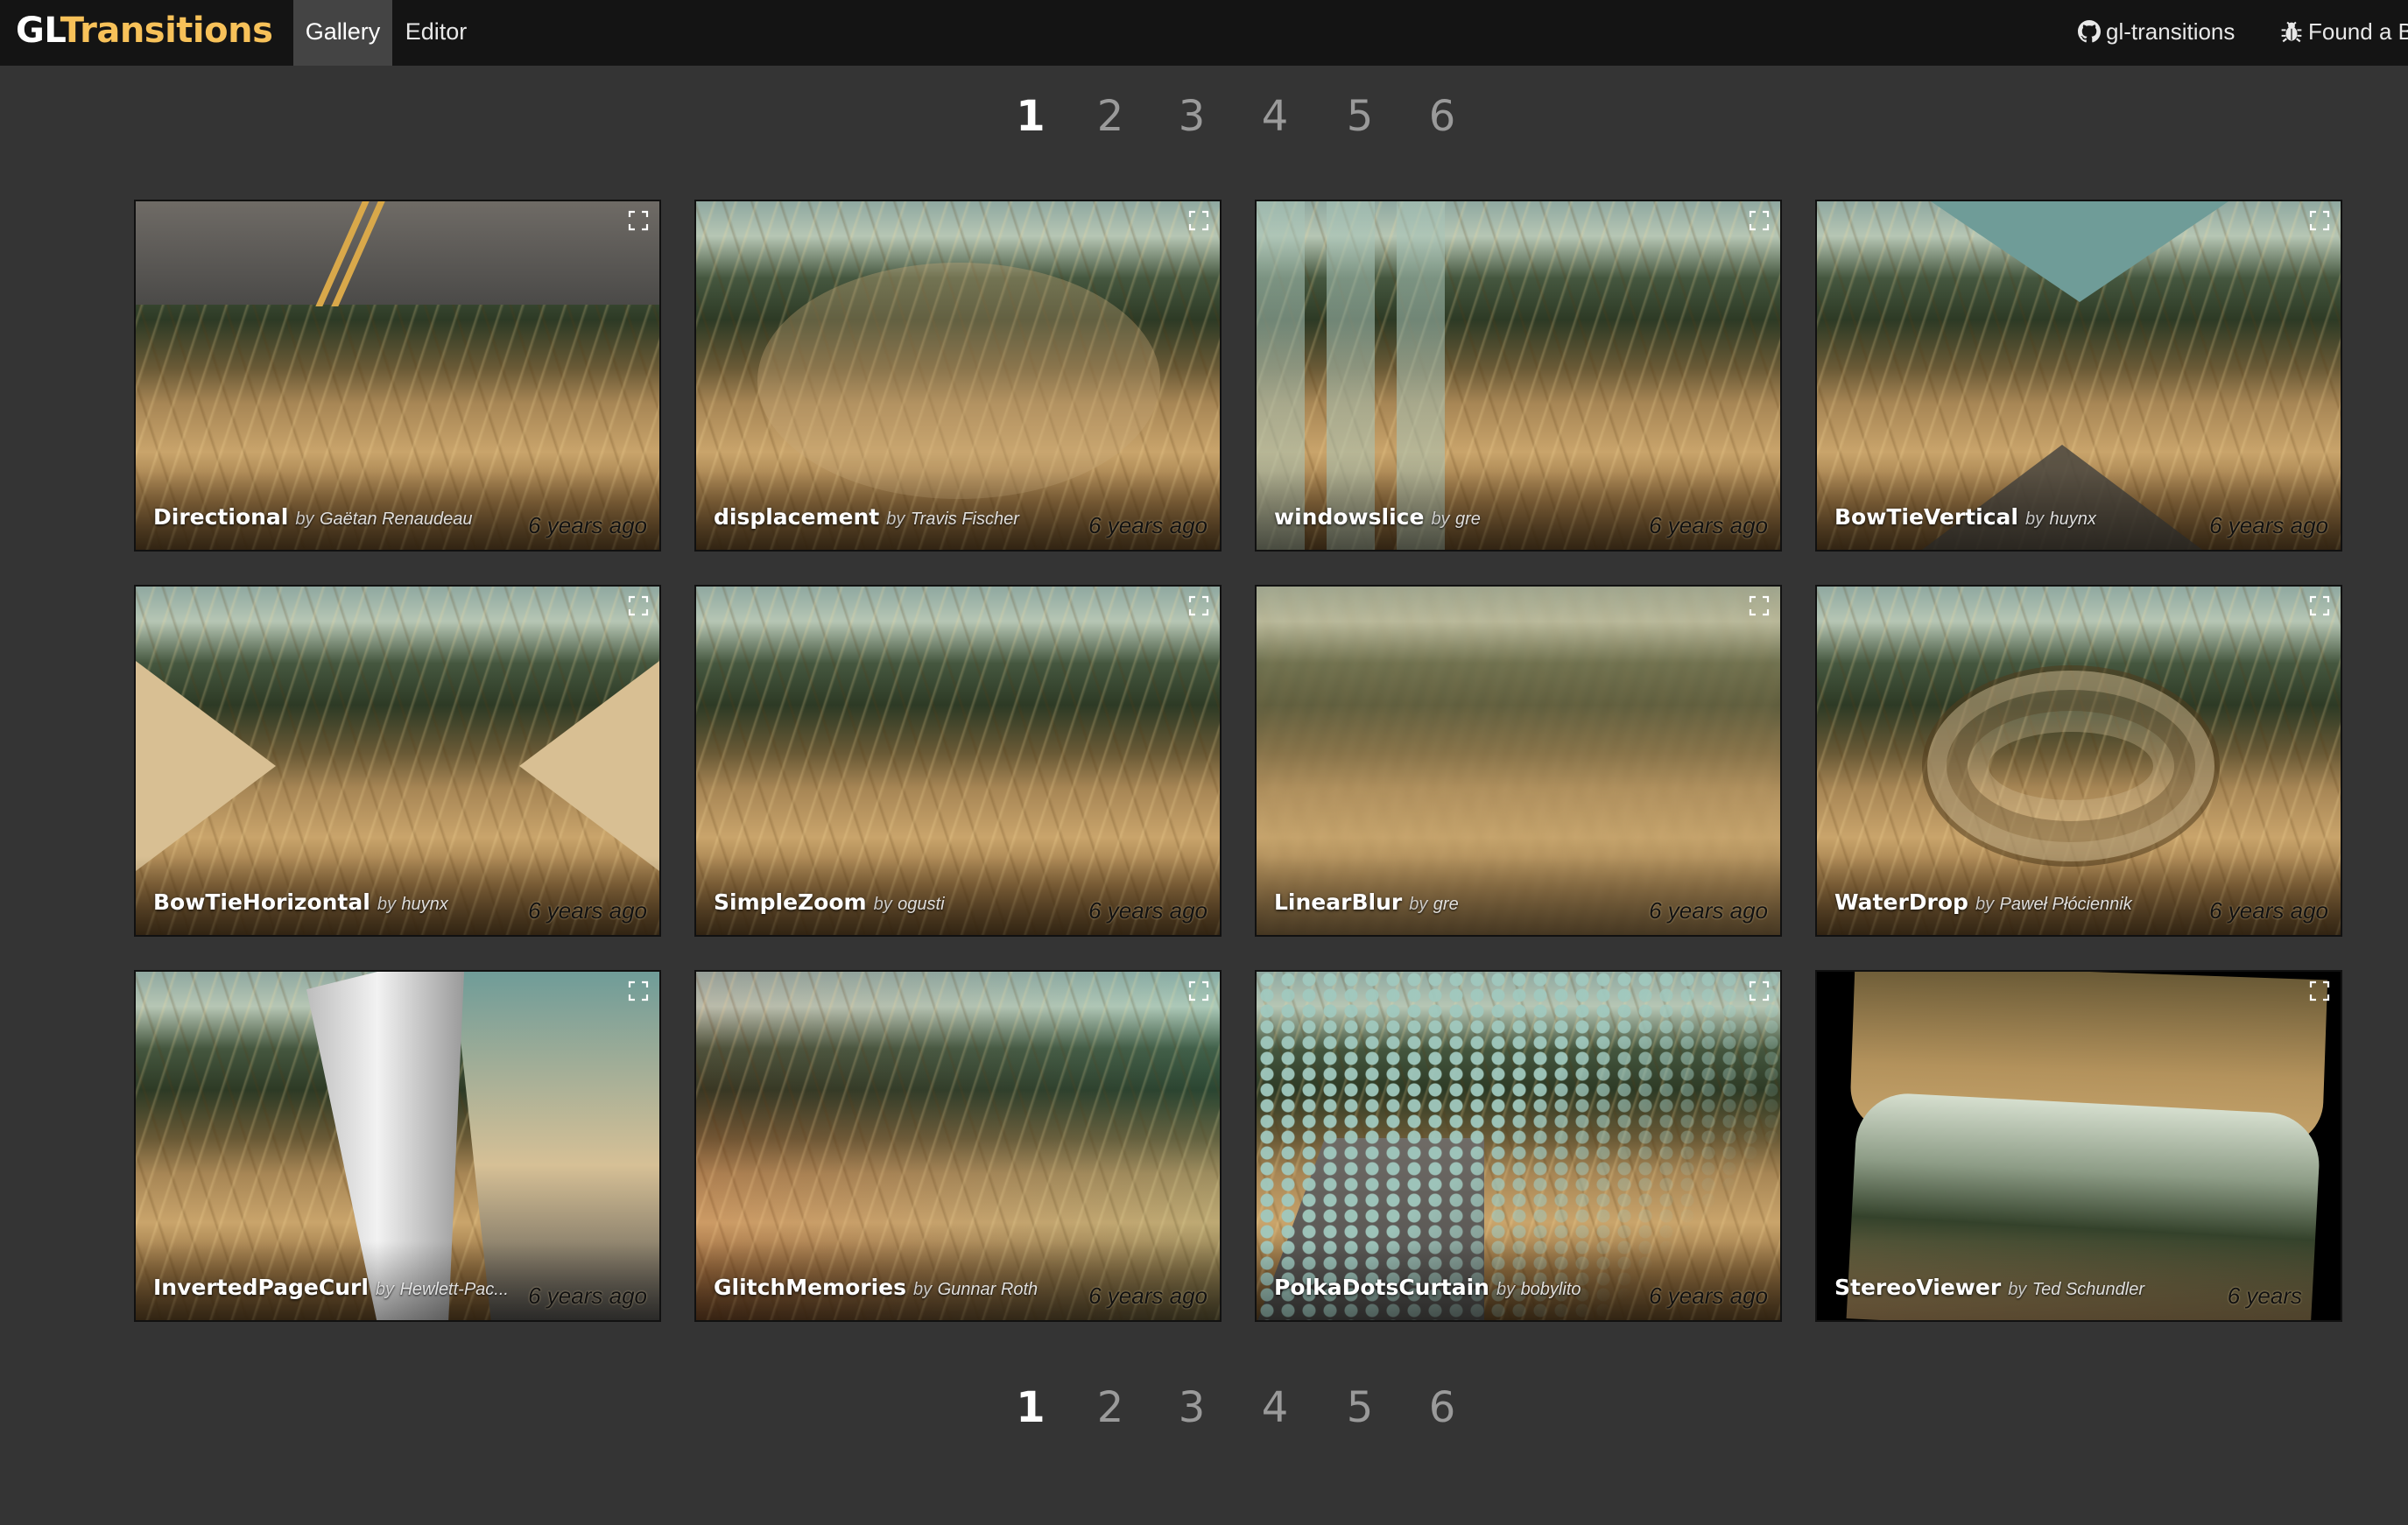  I want to click on transition-card-polkadotscurtain: PolkaDotsCurtain by bobylito 6 years ago, so click(1518, 1146).